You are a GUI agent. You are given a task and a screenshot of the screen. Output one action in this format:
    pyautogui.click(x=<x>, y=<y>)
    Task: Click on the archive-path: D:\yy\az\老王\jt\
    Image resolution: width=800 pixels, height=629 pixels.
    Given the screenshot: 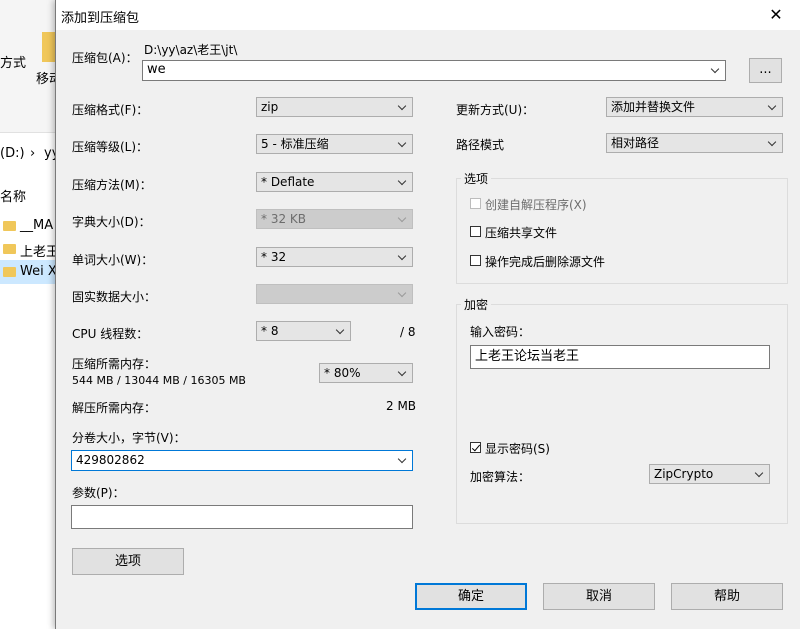 What is the action you would take?
    pyautogui.click(x=191, y=50)
    